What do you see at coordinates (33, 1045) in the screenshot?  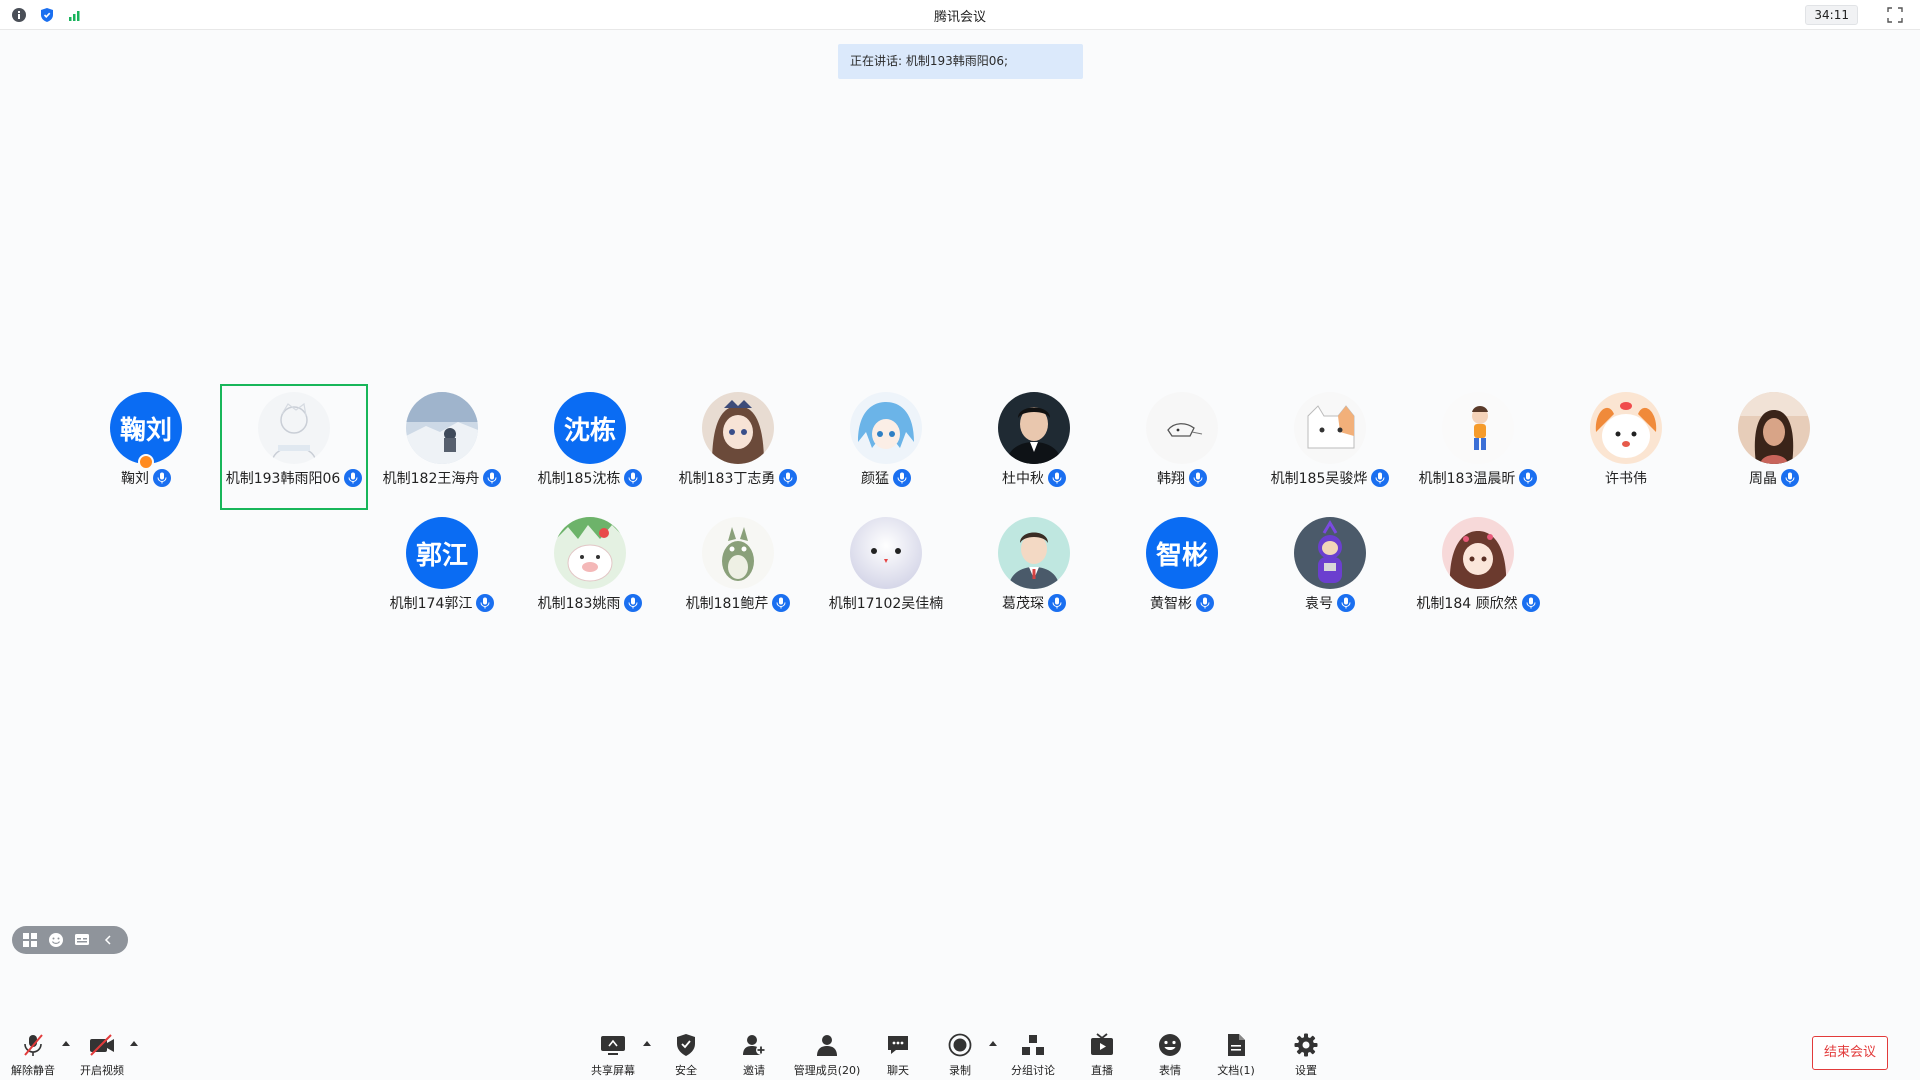 I see `mic-muted-icon` at bounding box center [33, 1045].